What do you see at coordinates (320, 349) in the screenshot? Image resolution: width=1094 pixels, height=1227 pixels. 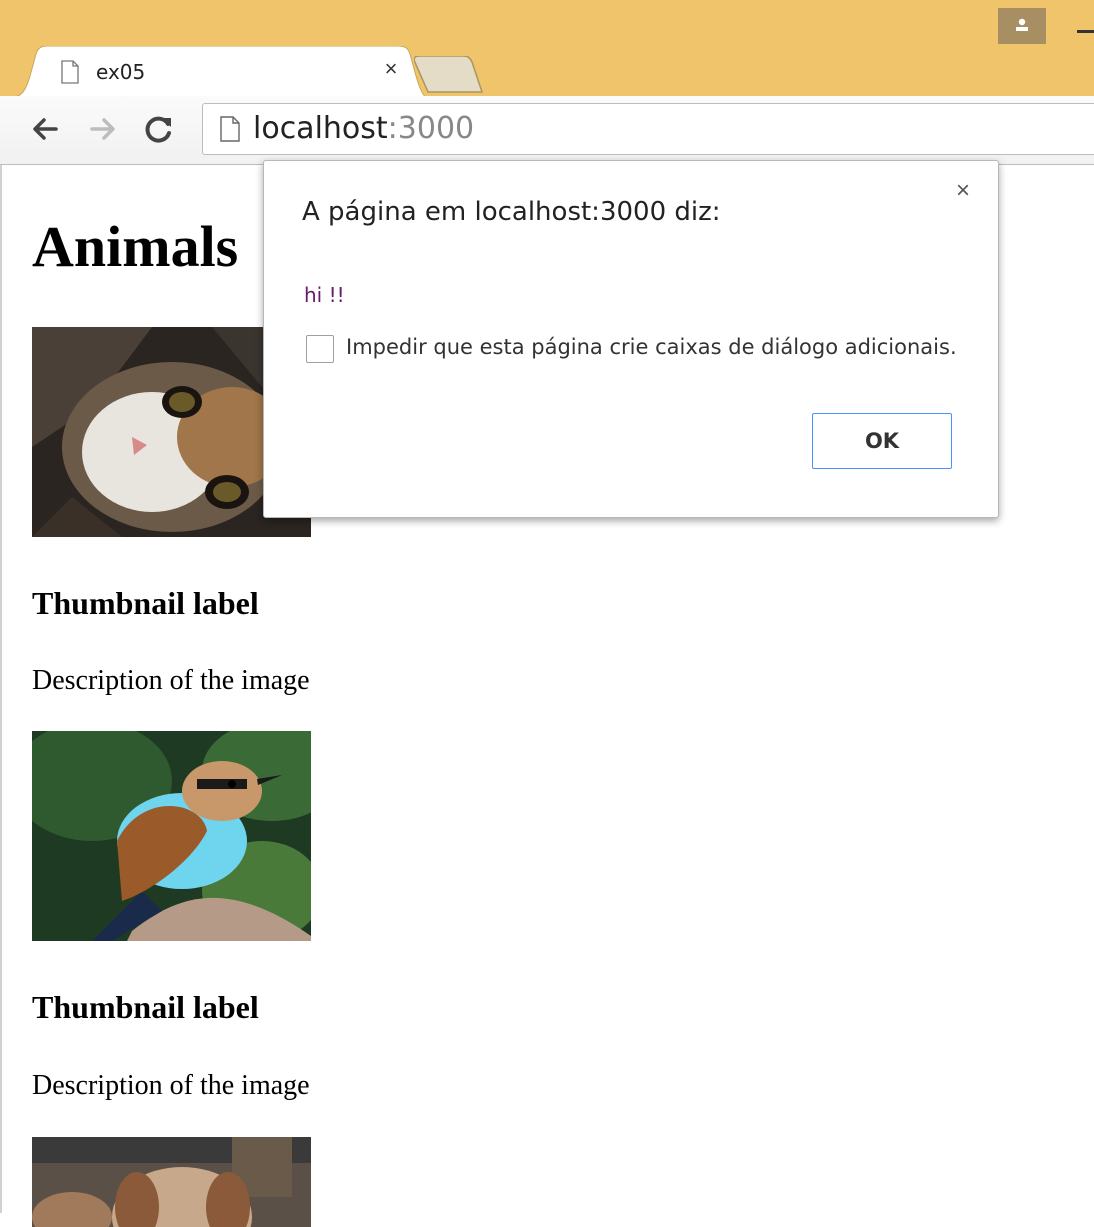 I see `suppress-dialogs-checkbox` at bounding box center [320, 349].